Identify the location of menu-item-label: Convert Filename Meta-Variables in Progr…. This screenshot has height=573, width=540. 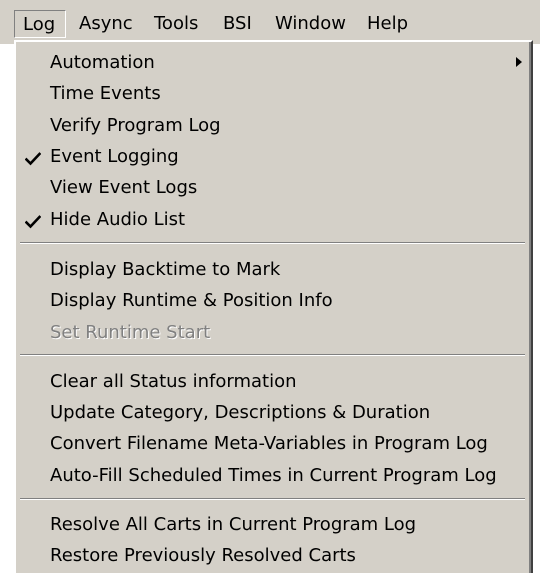
(269, 443).